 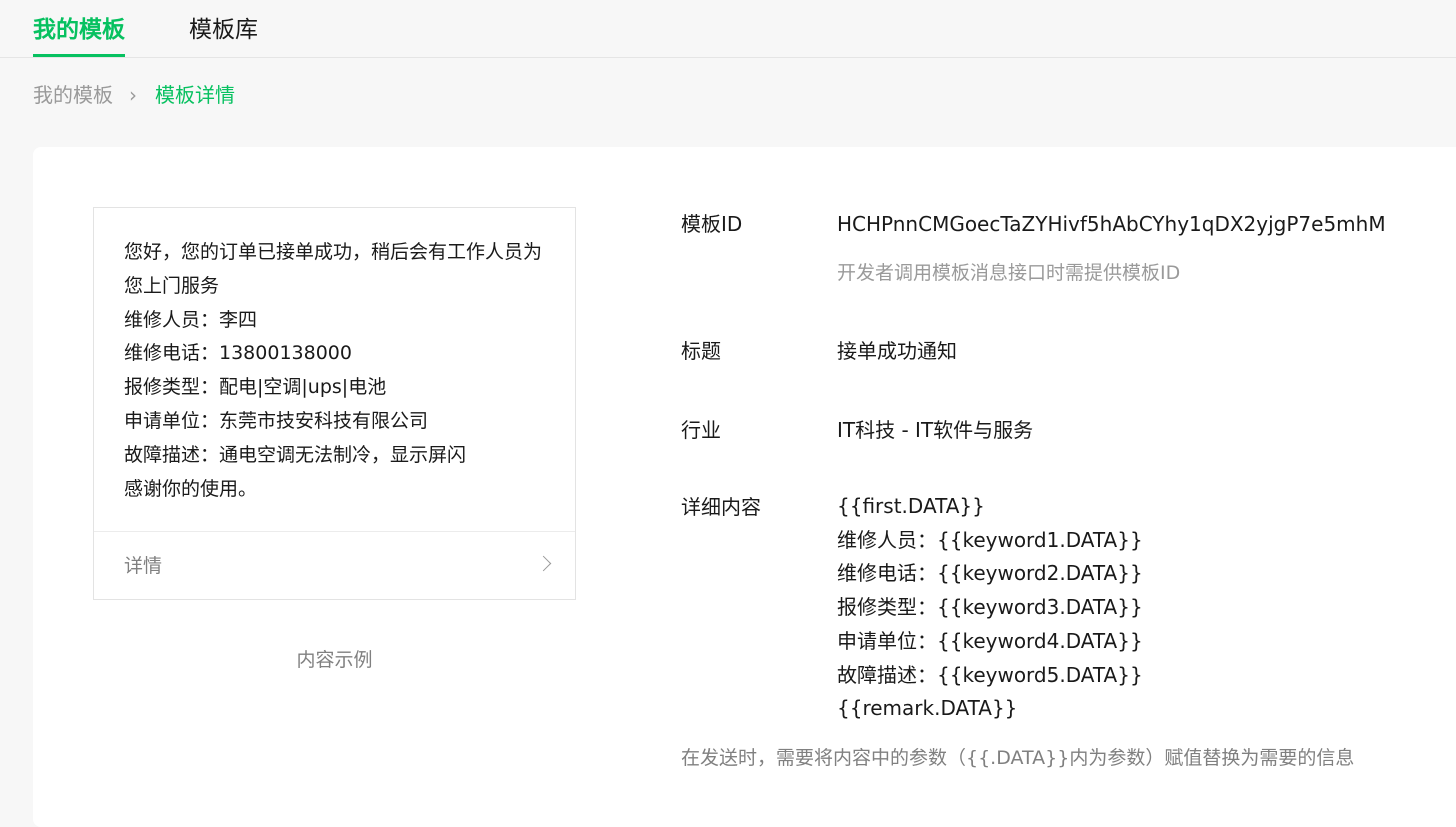 What do you see at coordinates (276, 420) in the screenshot?
I see `preview-line: 申请单位：东莞市技安科技有限公司` at bounding box center [276, 420].